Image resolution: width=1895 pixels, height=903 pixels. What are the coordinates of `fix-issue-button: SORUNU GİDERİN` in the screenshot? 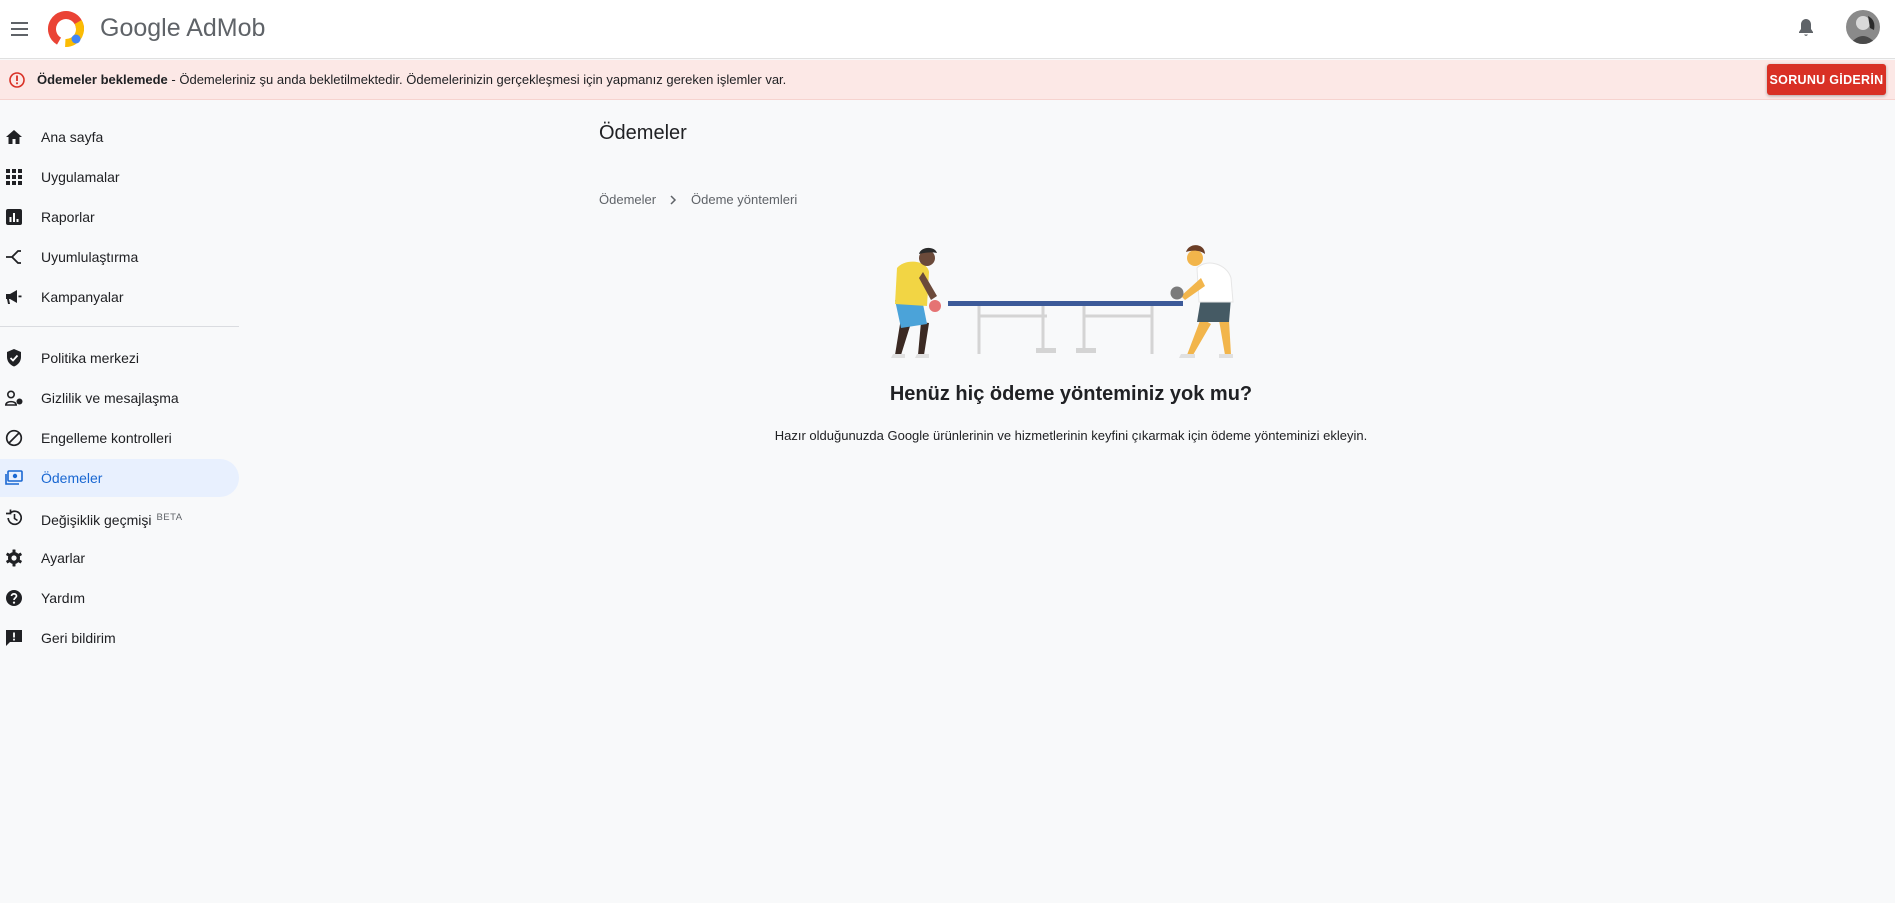 It's located at (1826, 79).